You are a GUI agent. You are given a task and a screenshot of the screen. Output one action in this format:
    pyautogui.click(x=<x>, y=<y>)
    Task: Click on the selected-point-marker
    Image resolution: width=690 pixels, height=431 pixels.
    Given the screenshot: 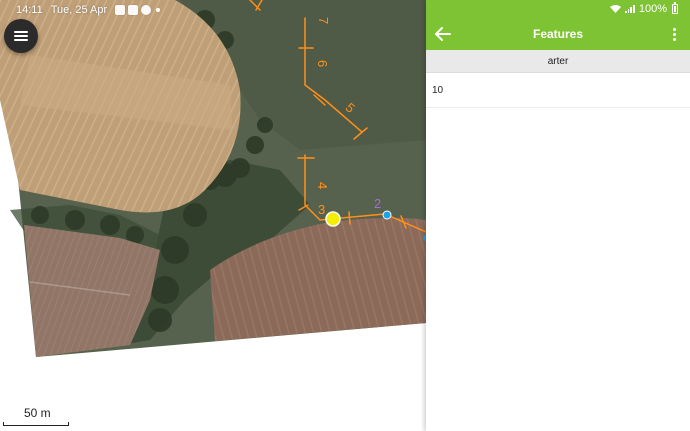 What is the action you would take?
    pyautogui.click(x=333, y=219)
    